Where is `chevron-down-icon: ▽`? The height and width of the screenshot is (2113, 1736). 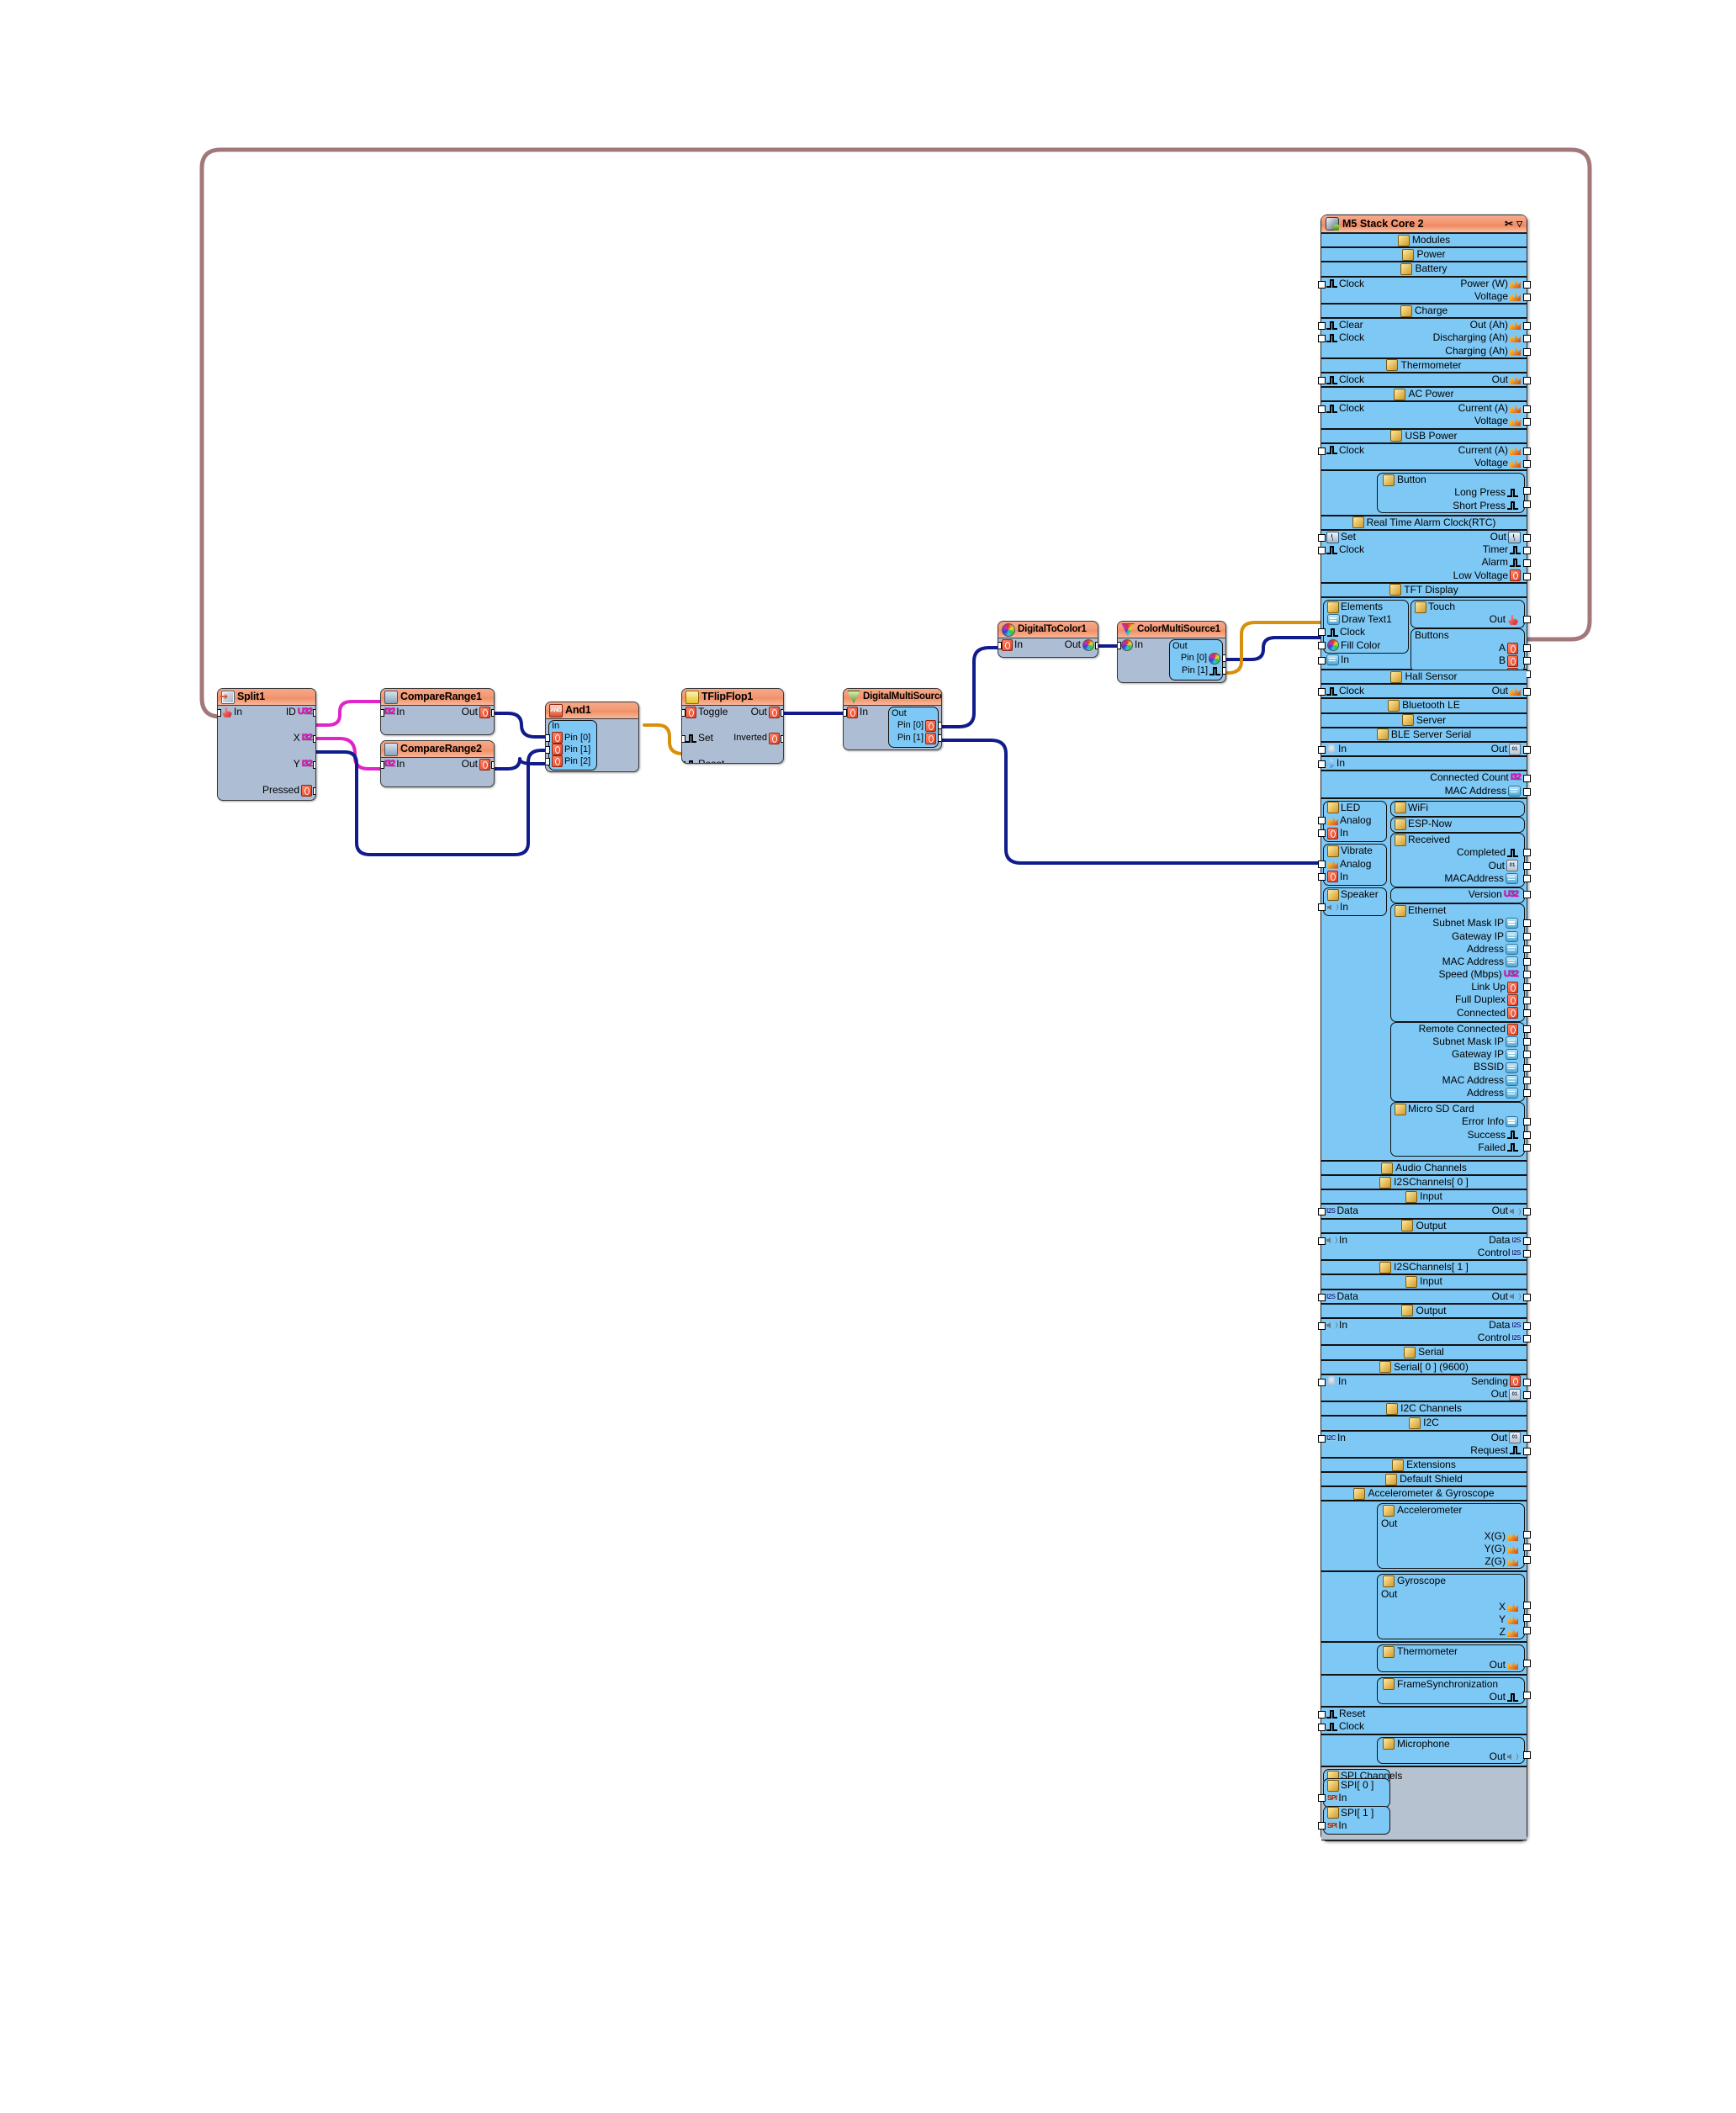 chevron-down-icon: ▽ is located at coordinates (1519, 223).